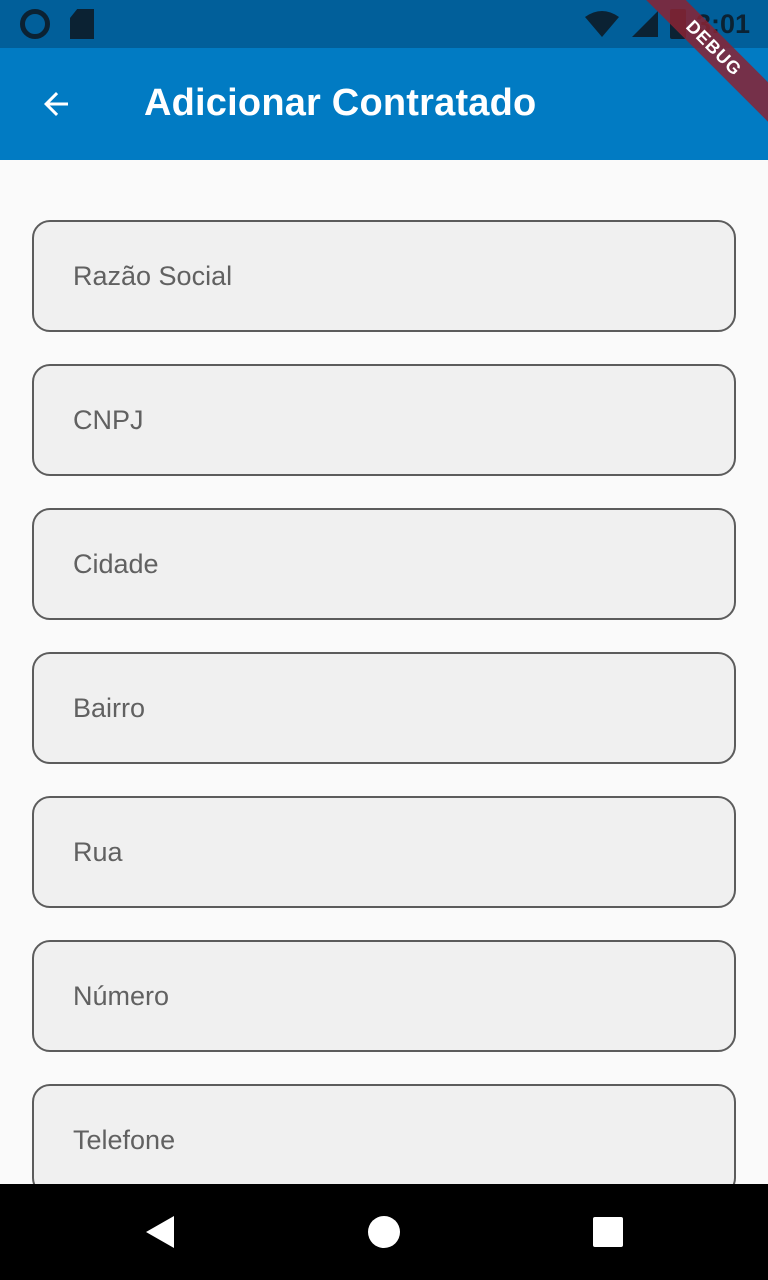  Describe the element at coordinates (340, 103) in the screenshot. I see `page-title: Adicionar Contratado` at that location.